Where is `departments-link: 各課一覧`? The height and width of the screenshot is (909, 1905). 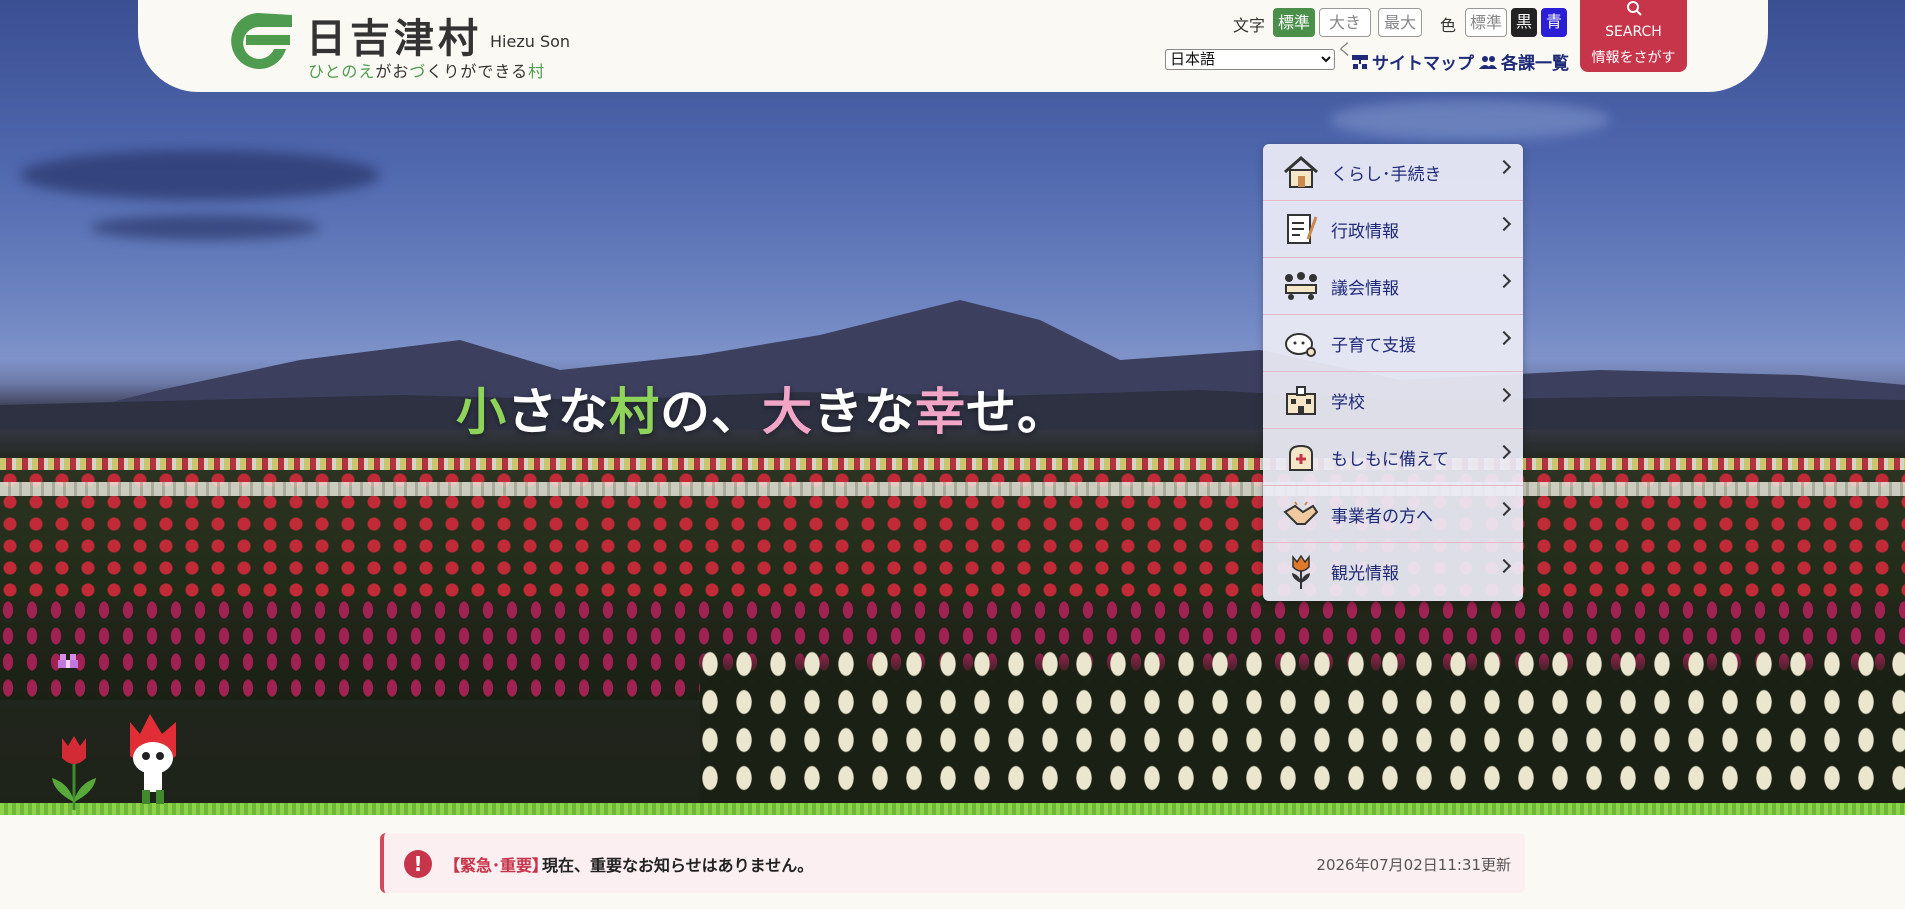
departments-link: 各課一覧 is located at coordinates (1524, 61).